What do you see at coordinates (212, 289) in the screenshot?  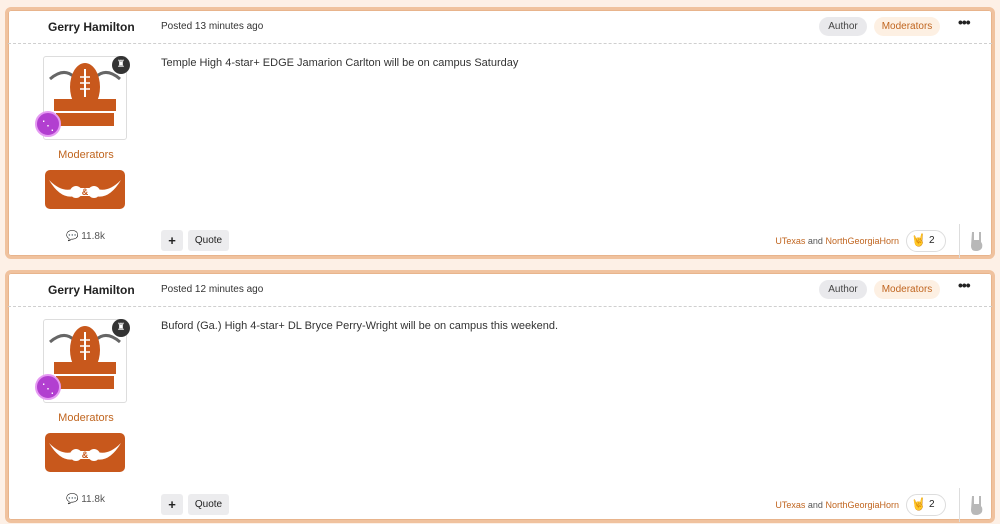 I see `post-timestamp: Posted 12 minutes ago` at bounding box center [212, 289].